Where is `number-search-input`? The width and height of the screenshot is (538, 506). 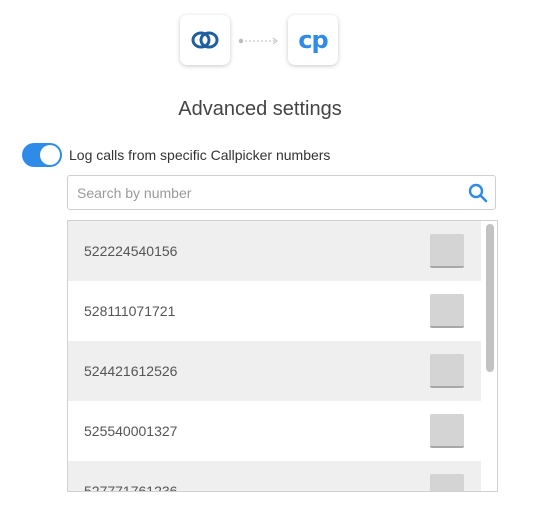 number-search-input is located at coordinates (267, 193).